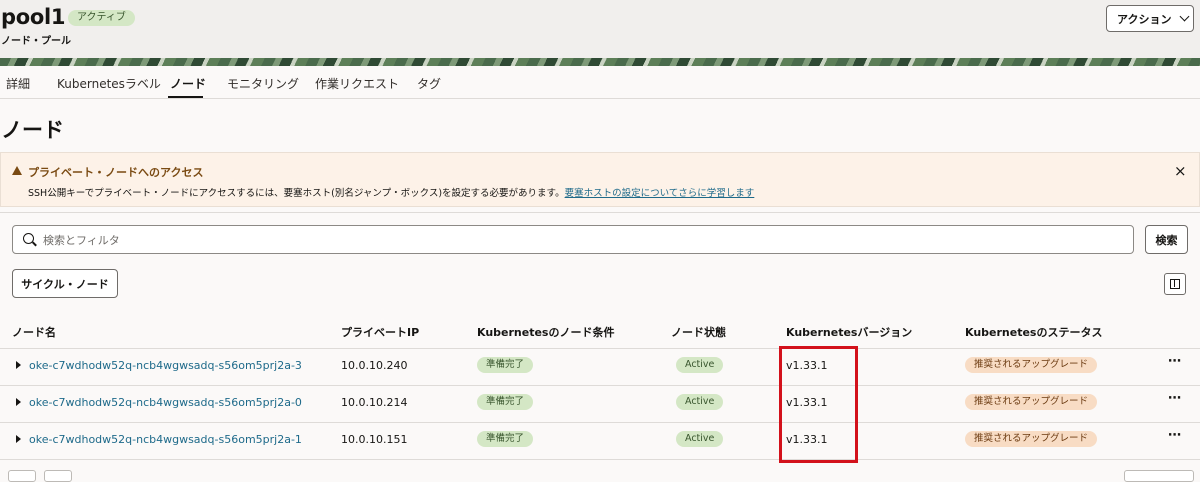 Image resolution: width=1200 pixels, height=482 pixels. I want to click on status-badge: アクティブ, so click(101, 18).